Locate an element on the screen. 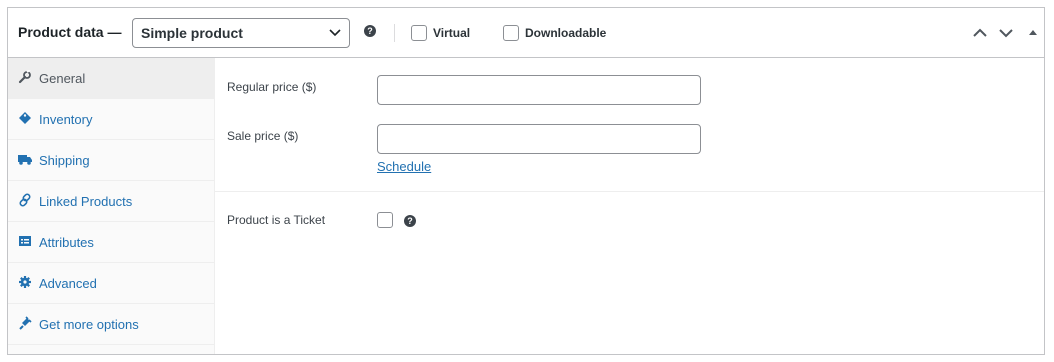  tab-label: Shipping is located at coordinates (64, 160).